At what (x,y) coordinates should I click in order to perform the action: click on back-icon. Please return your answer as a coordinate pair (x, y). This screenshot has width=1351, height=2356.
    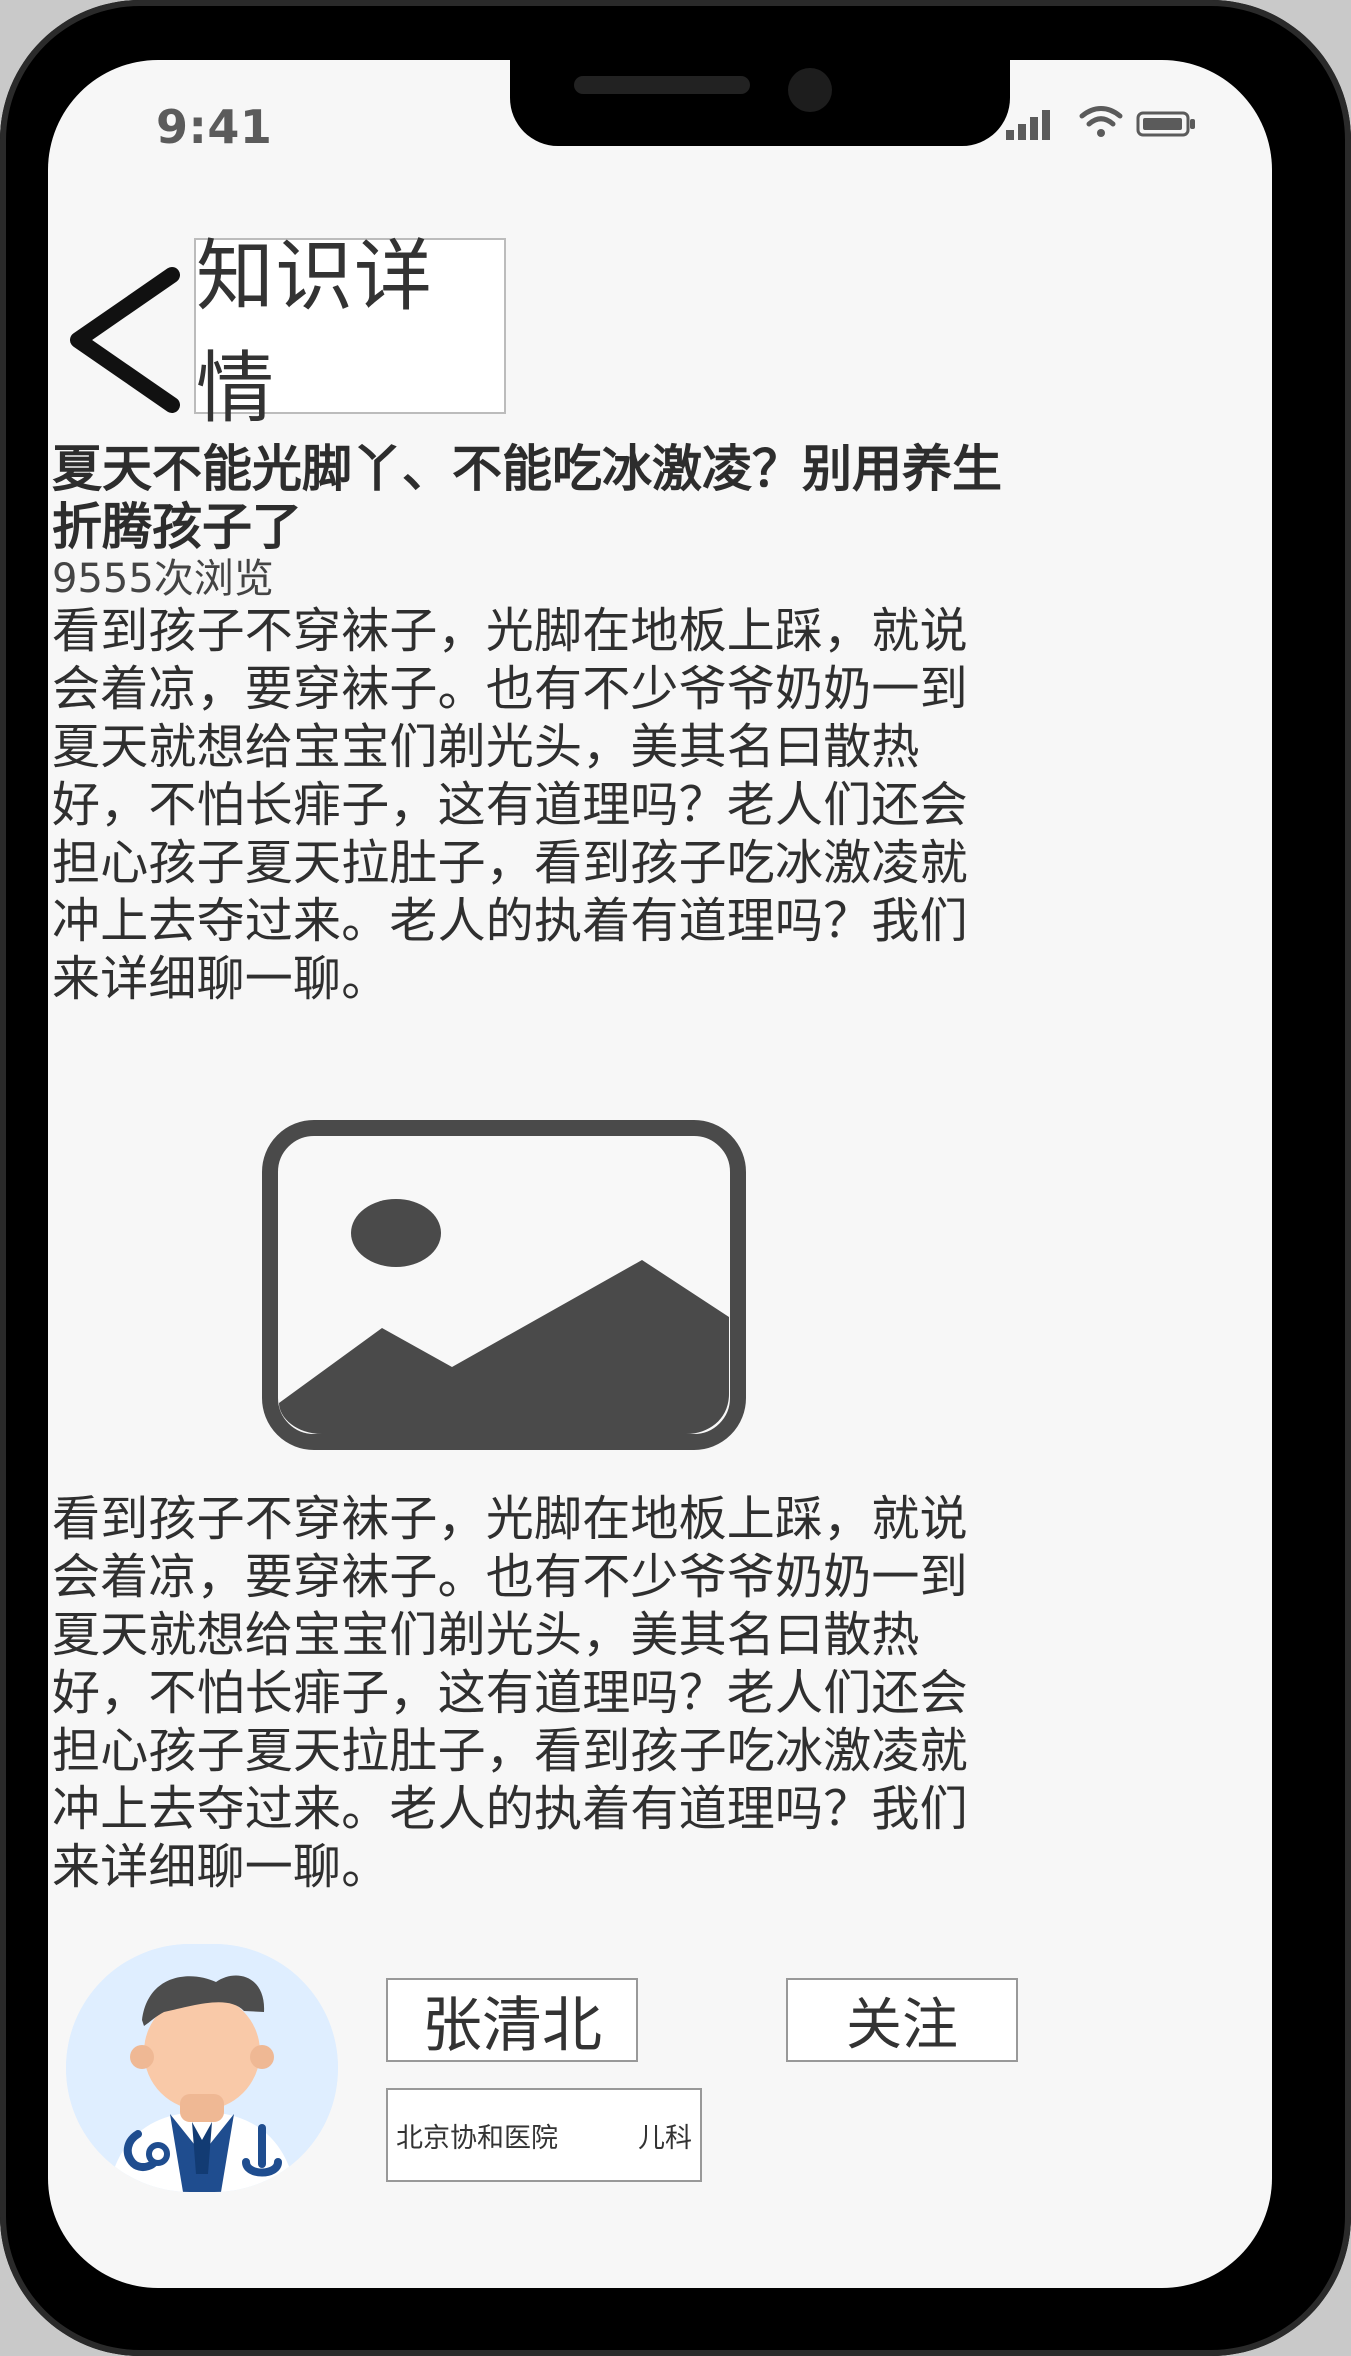
    Looking at the image, I should click on (120, 340).